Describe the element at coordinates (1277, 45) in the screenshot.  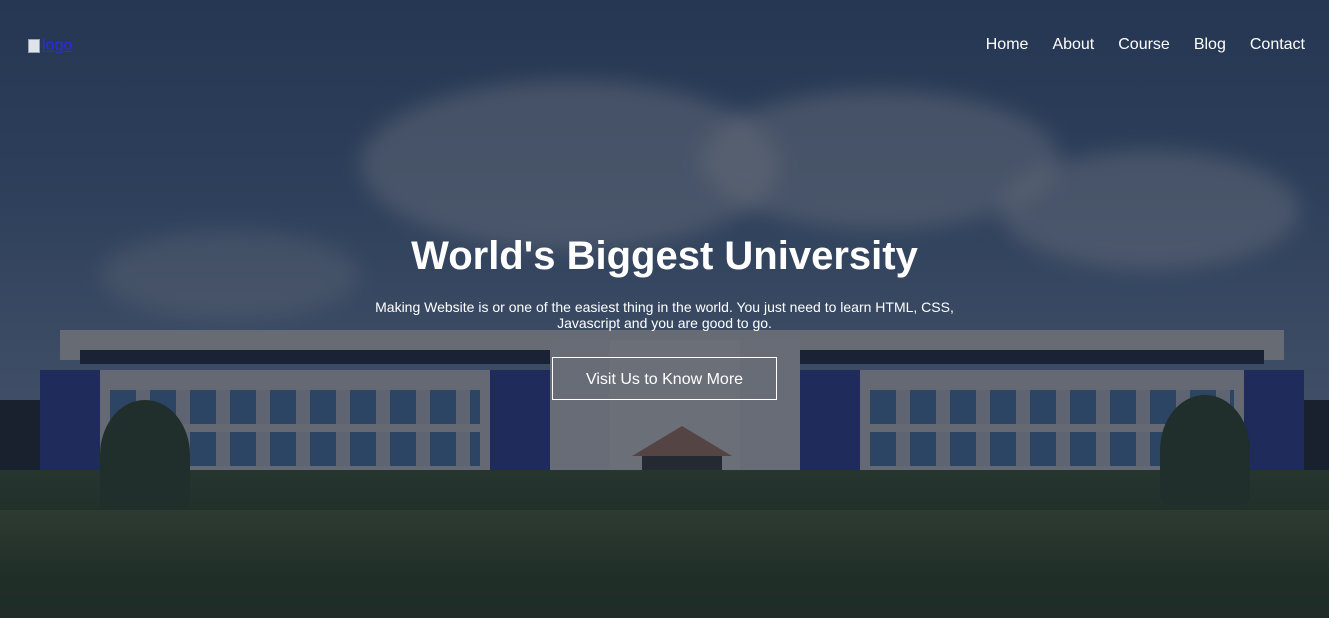
I see `nav-contact: Contact` at that location.